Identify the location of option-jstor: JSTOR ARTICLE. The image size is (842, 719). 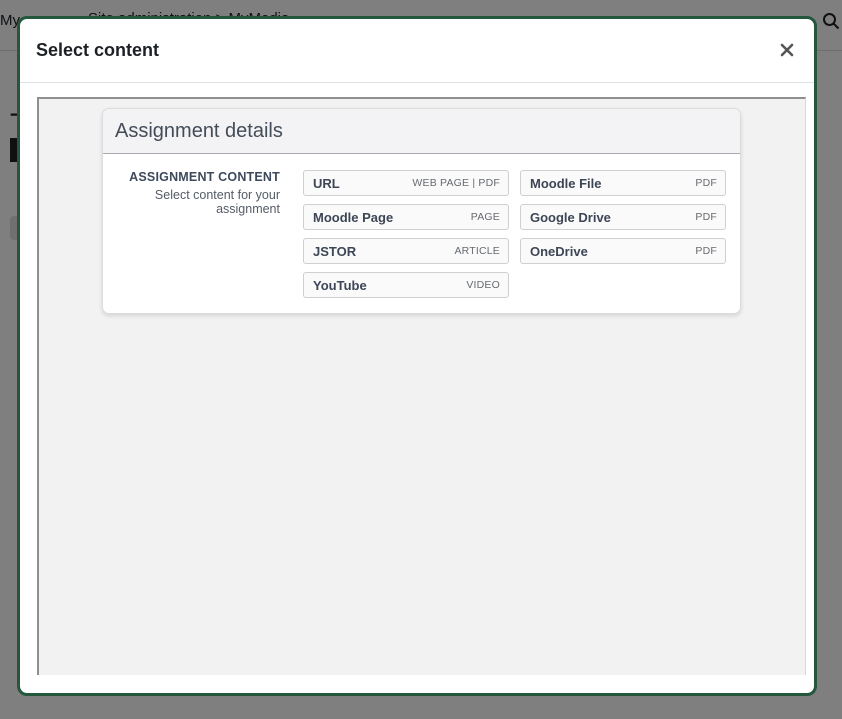
(406, 251).